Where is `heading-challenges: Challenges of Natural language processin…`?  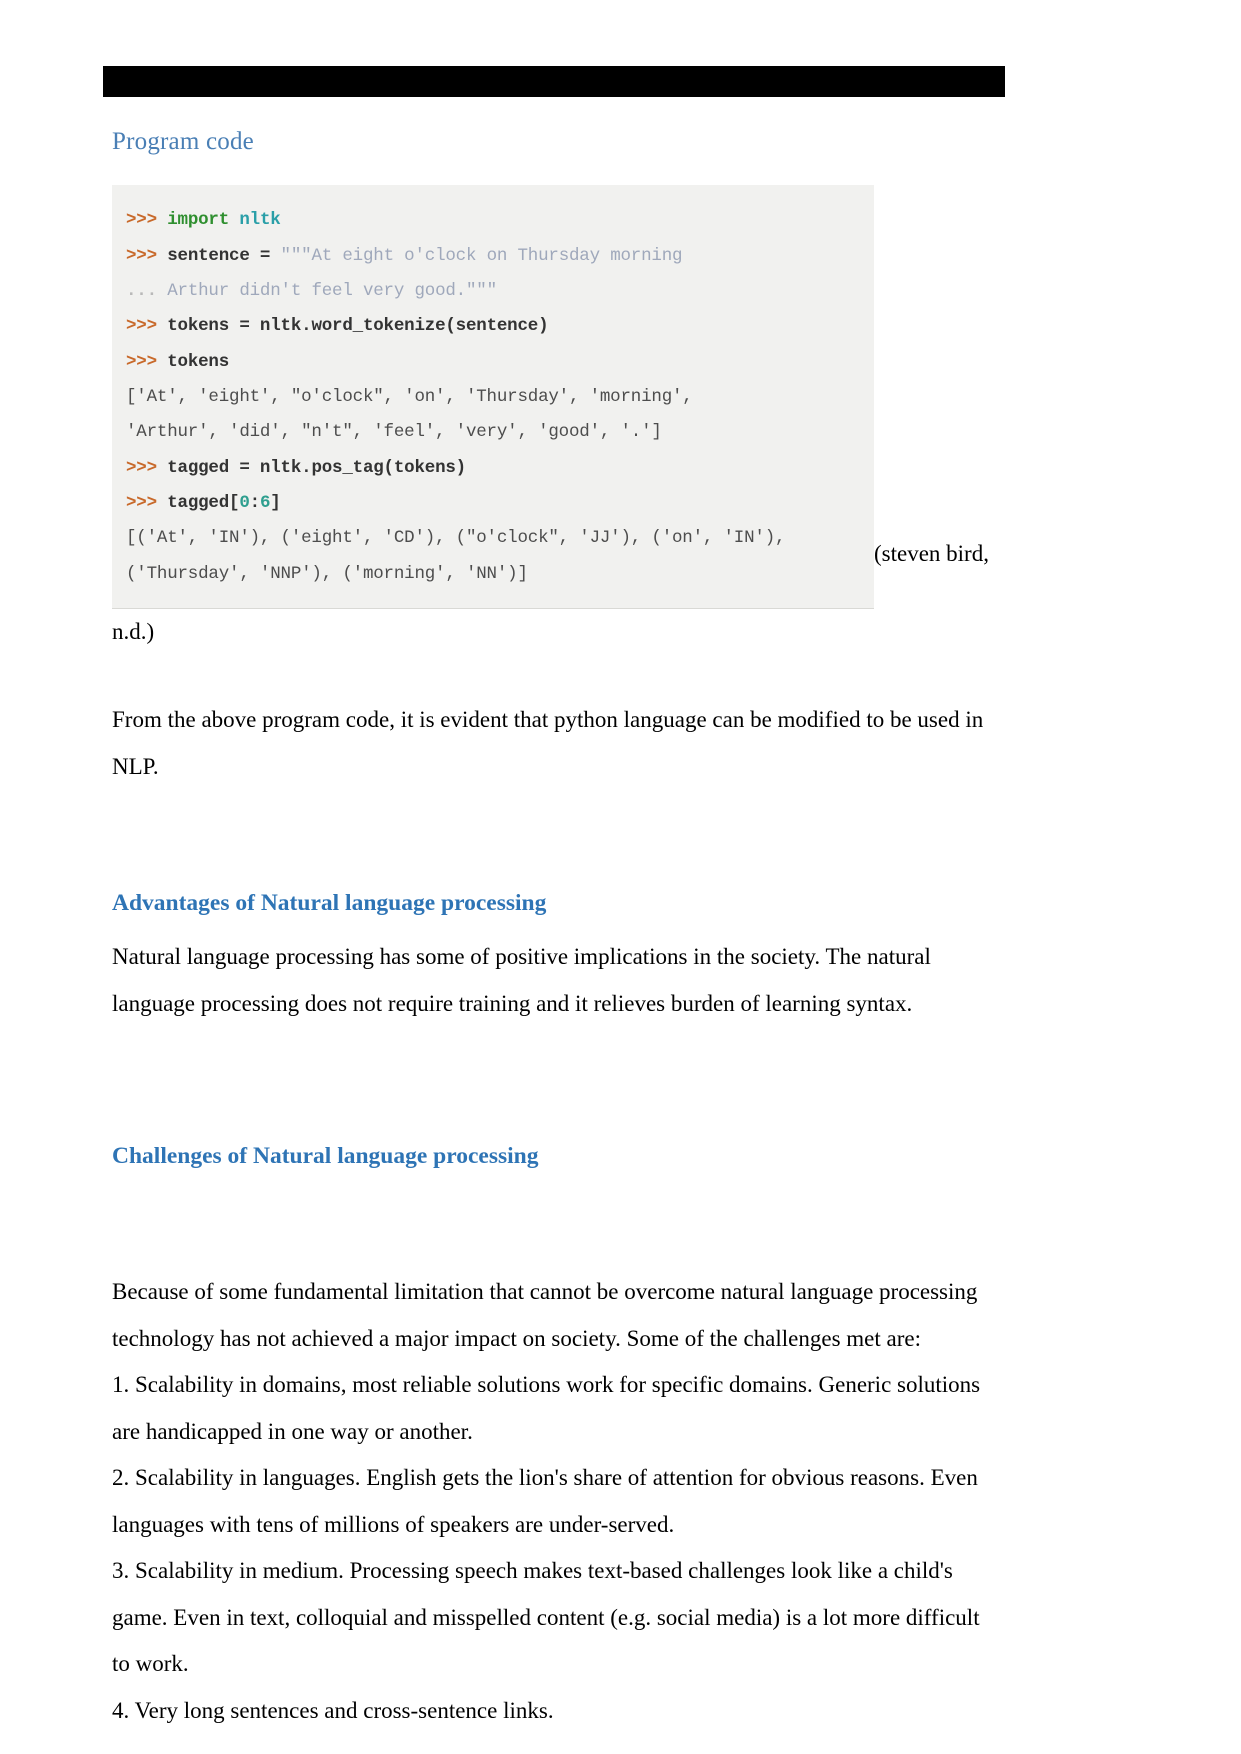 heading-challenges: Challenges of Natural language processin… is located at coordinates (325, 1156).